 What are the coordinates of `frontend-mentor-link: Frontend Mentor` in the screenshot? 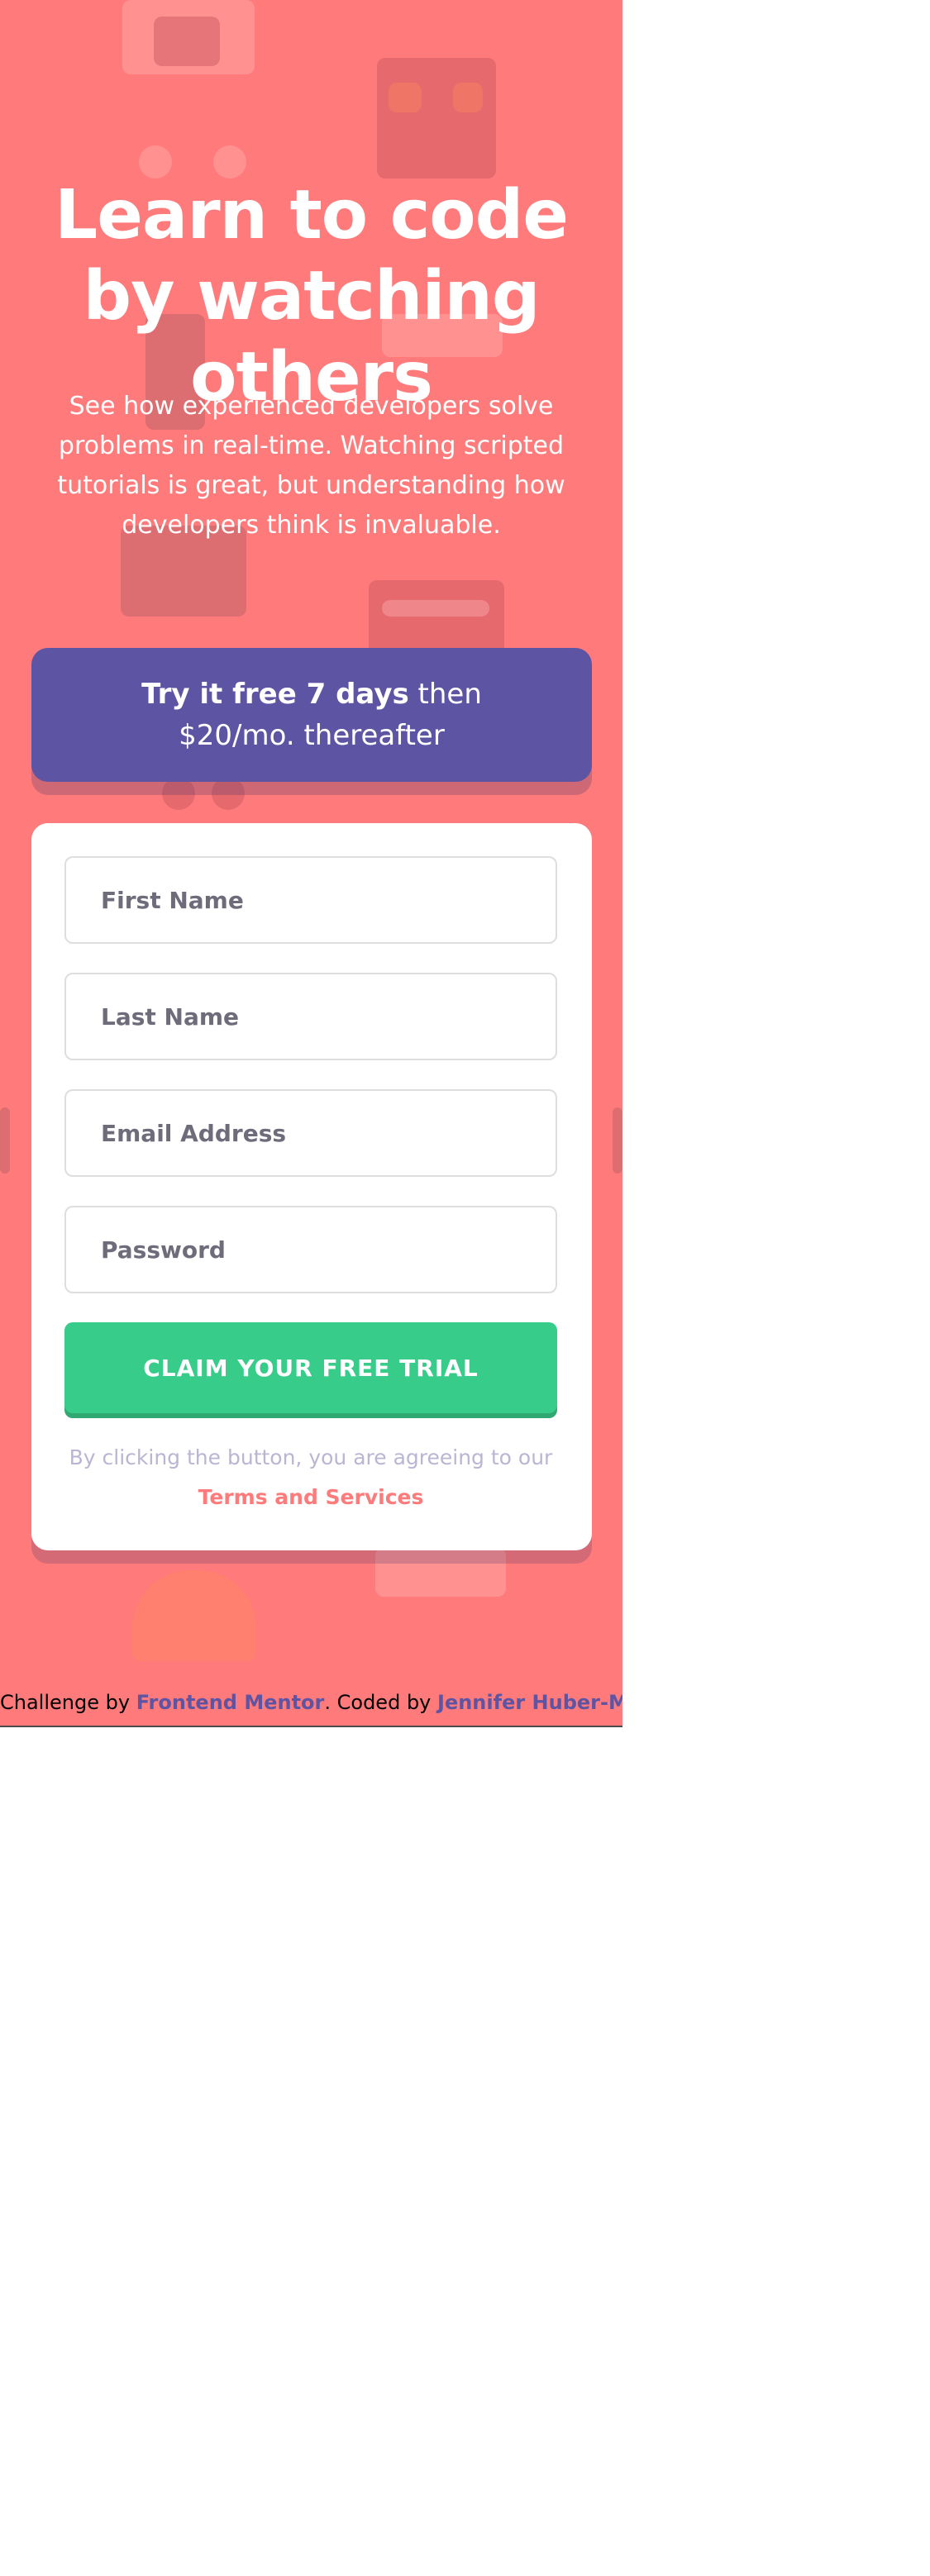 It's located at (230, 1702).